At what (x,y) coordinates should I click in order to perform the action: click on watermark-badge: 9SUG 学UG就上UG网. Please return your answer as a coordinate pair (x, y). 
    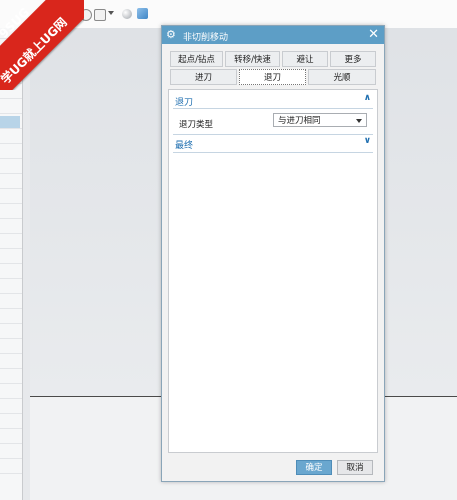
    Looking at the image, I should click on (42, 45).